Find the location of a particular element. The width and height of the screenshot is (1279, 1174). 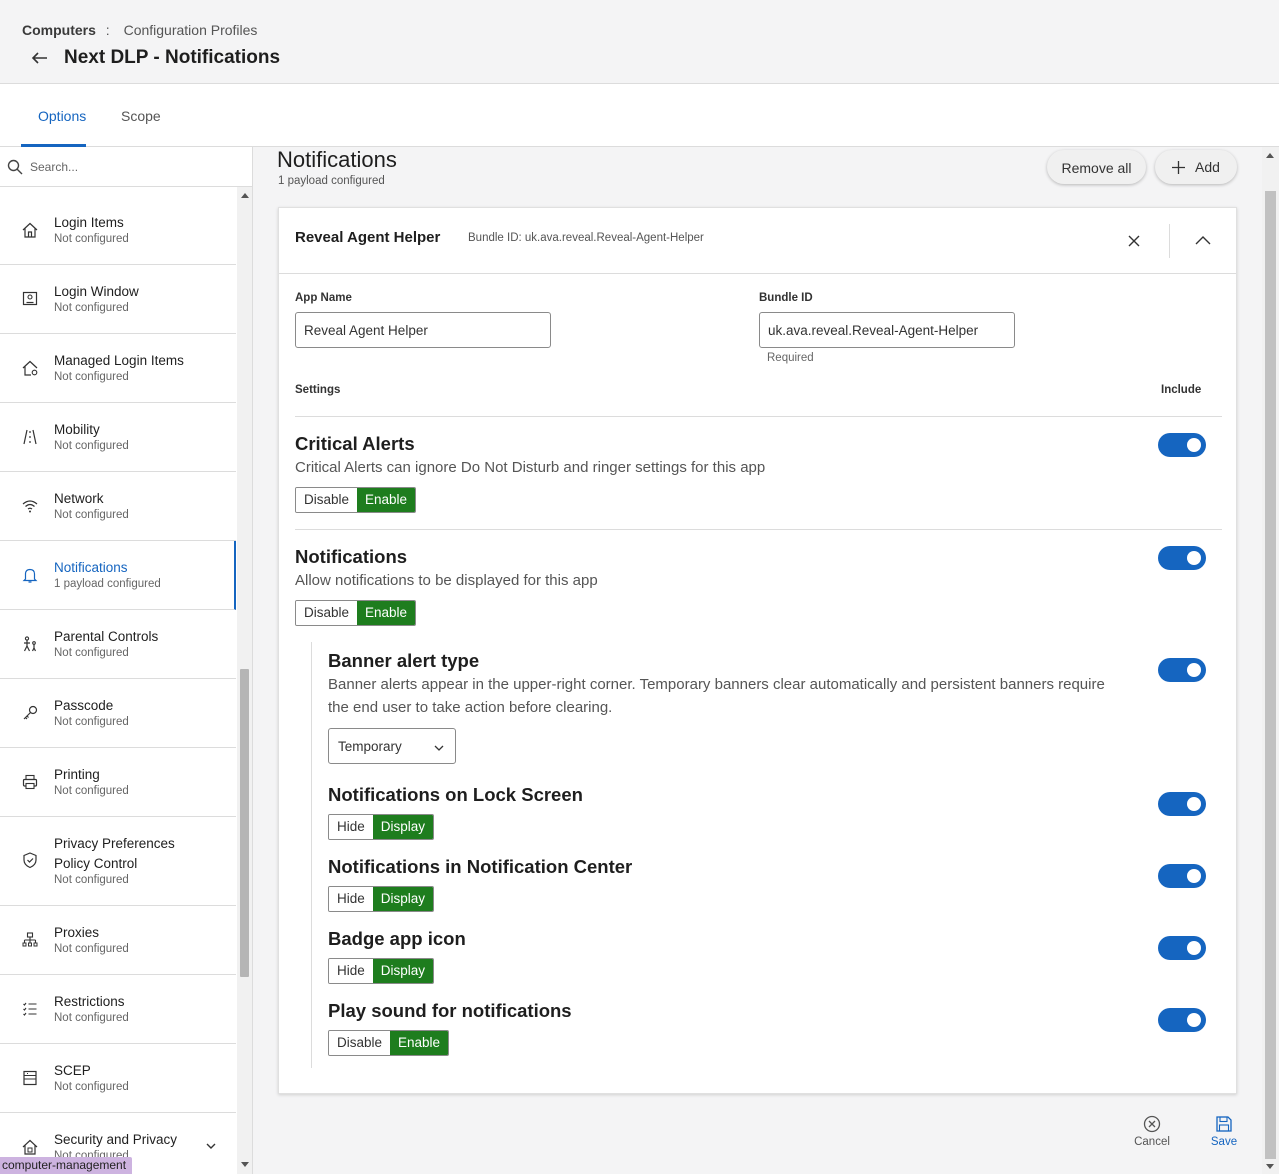

remove-all-button: Remove all is located at coordinates (1096, 167).